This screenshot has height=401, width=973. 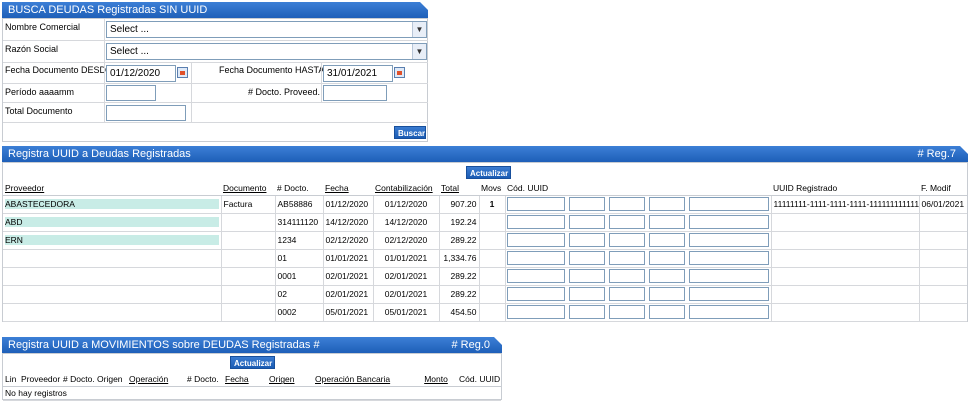 What do you see at coordinates (358, 73) in the screenshot?
I see `fecha-hasta-input: 31/01/2021` at bounding box center [358, 73].